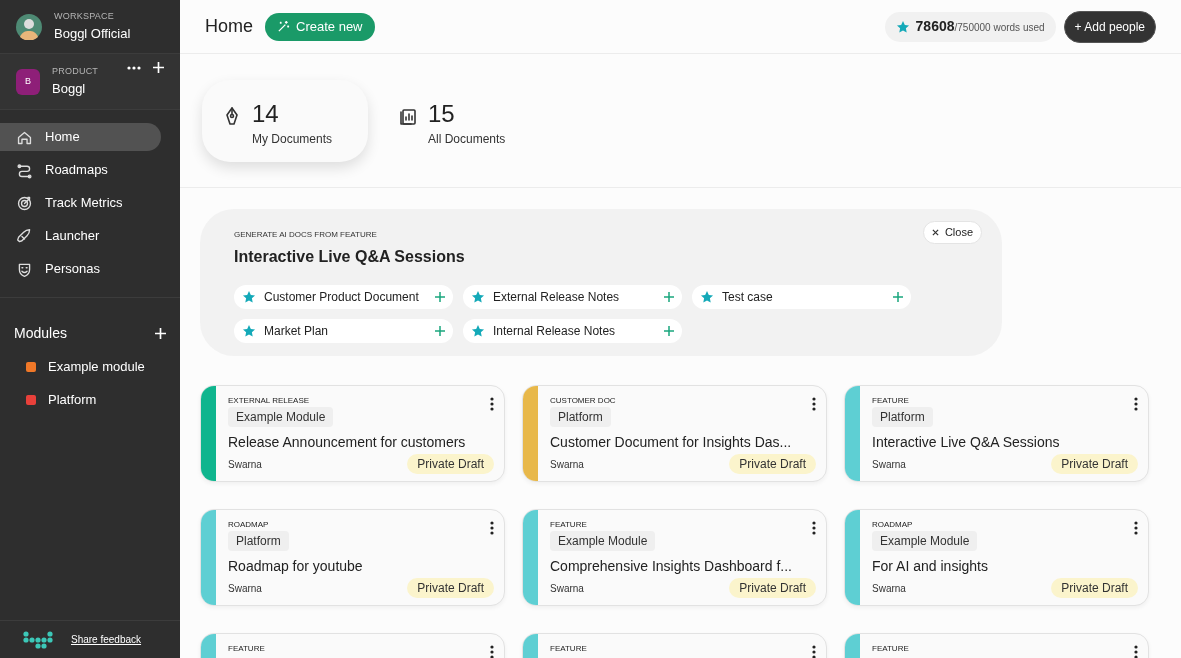 The height and width of the screenshot is (658, 1181). What do you see at coordinates (996, 557) in the screenshot?
I see `document-card: ROADMAP Example Module For AI and insights Swarna Private Draft` at bounding box center [996, 557].